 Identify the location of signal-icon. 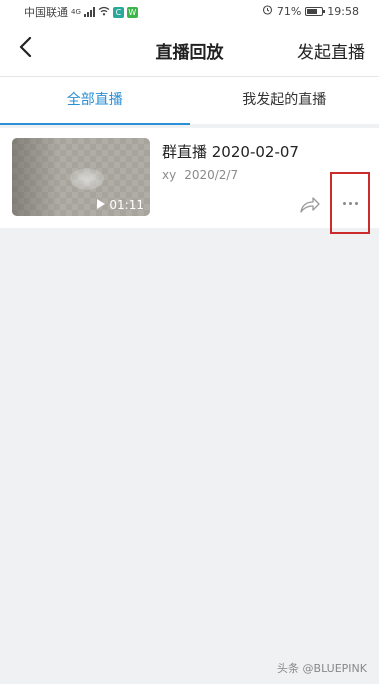
(89, 12).